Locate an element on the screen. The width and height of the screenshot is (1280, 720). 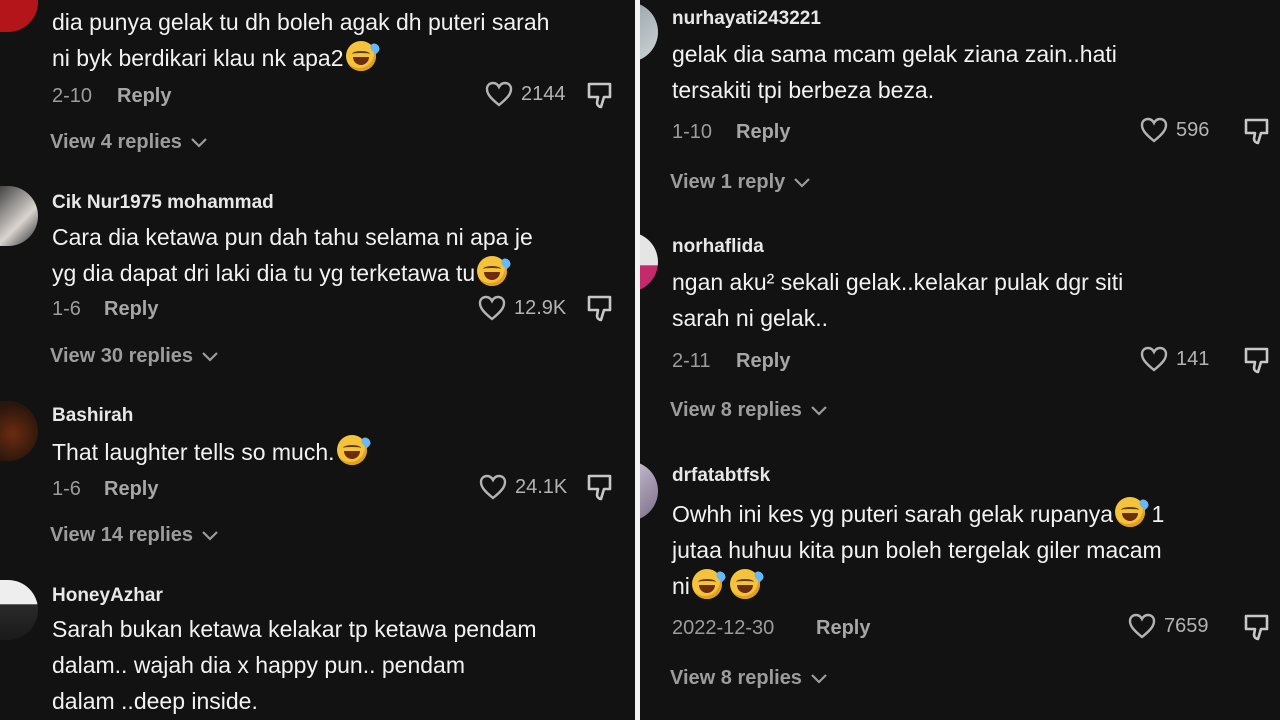
comment-date: 2022-12-30 is located at coordinates (723, 628).